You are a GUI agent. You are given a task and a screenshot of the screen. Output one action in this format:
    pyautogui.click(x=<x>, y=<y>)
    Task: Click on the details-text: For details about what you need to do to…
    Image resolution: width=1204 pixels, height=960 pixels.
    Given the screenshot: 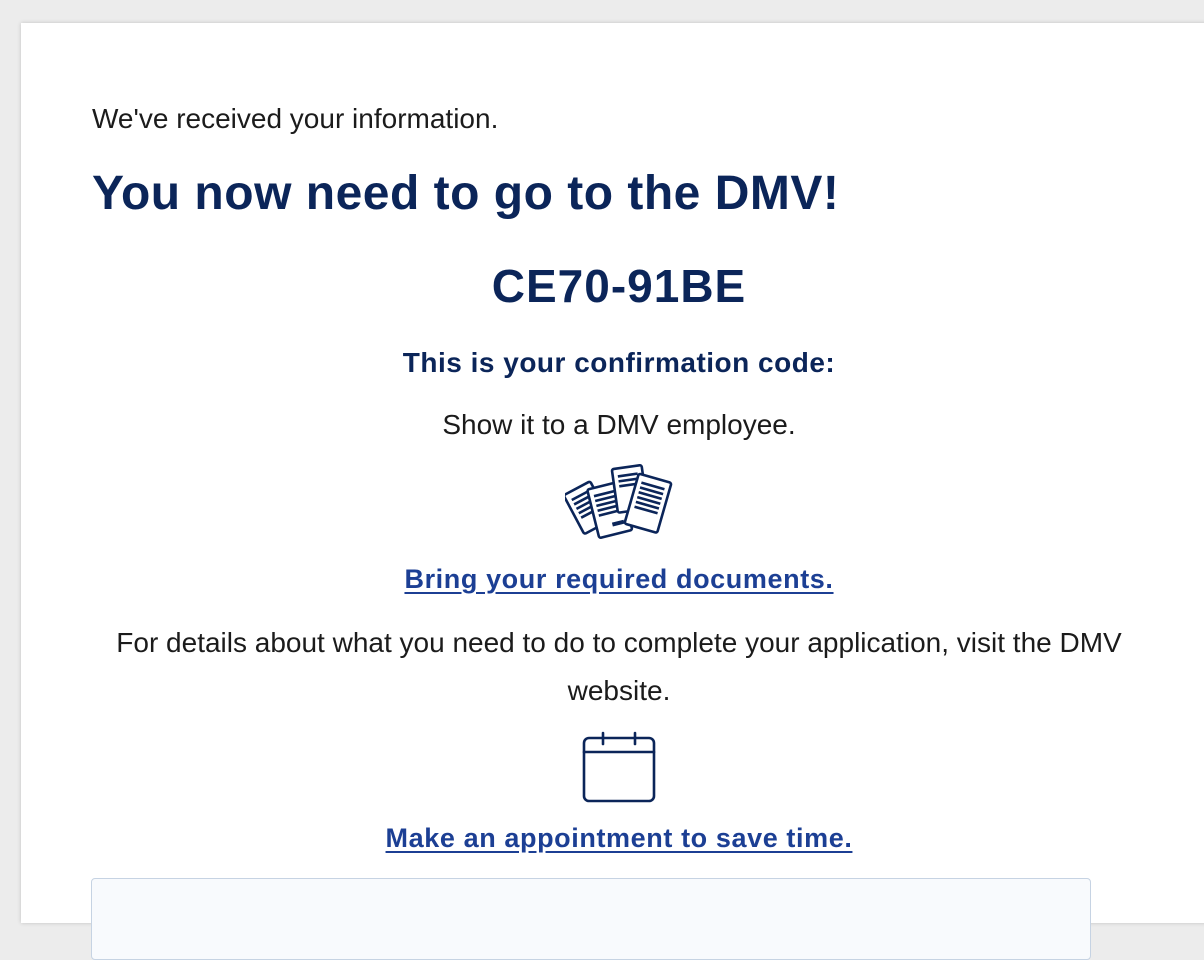 What is the action you would take?
    pyautogui.click(x=619, y=666)
    